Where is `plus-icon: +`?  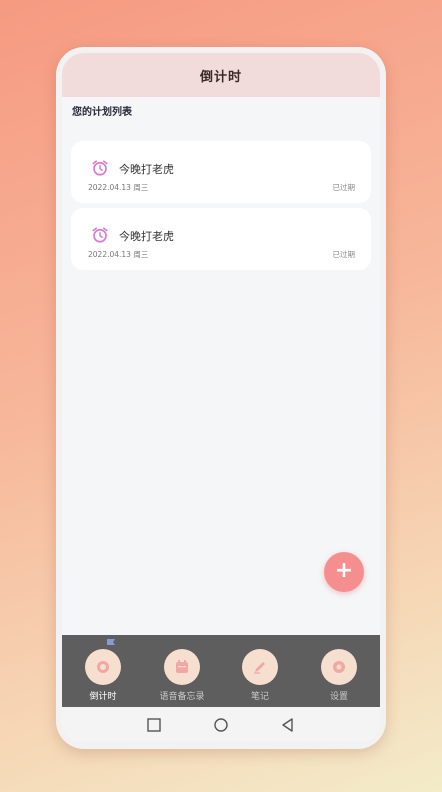 plus-icon: + is located at coordinates (344, 570).